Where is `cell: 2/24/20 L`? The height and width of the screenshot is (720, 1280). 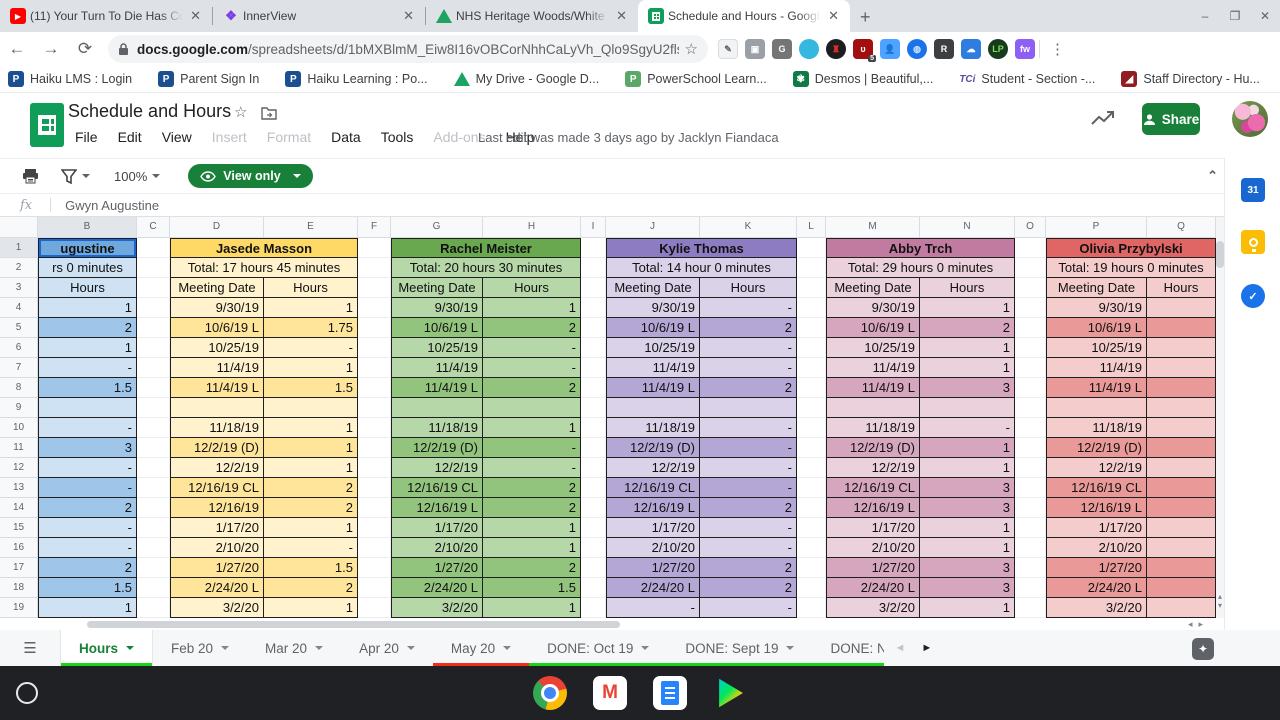 cell: 2/24/20 L is located at coordinates (217, 588).